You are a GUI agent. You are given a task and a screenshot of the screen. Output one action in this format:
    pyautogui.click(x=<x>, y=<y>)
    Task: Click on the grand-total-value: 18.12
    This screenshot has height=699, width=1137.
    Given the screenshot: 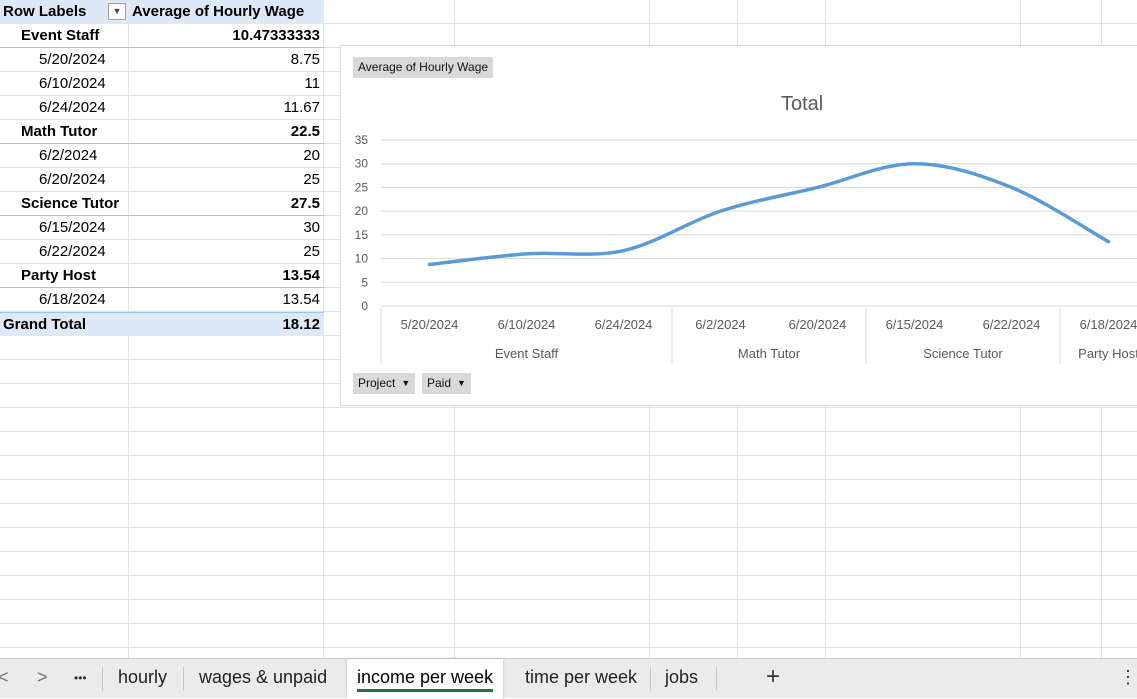 What is the action you would take?
    pyautogui.click(x=301, y=325)
    